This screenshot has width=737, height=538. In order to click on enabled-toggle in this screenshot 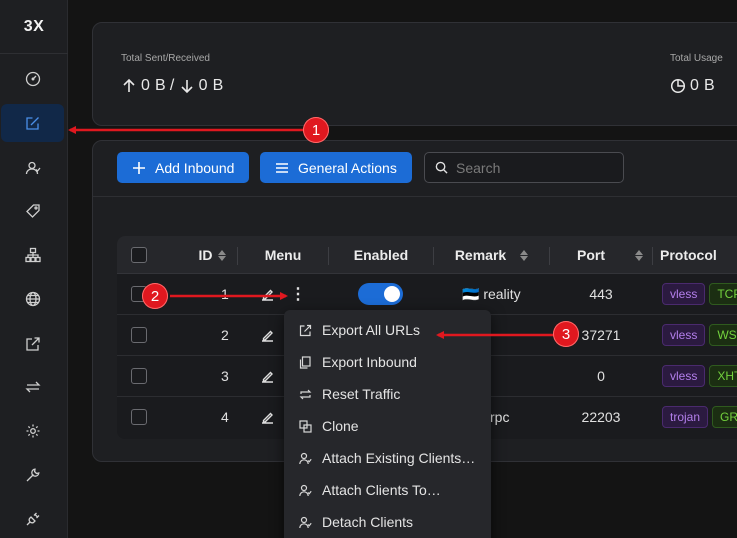, I will do `click(380, 294)`.